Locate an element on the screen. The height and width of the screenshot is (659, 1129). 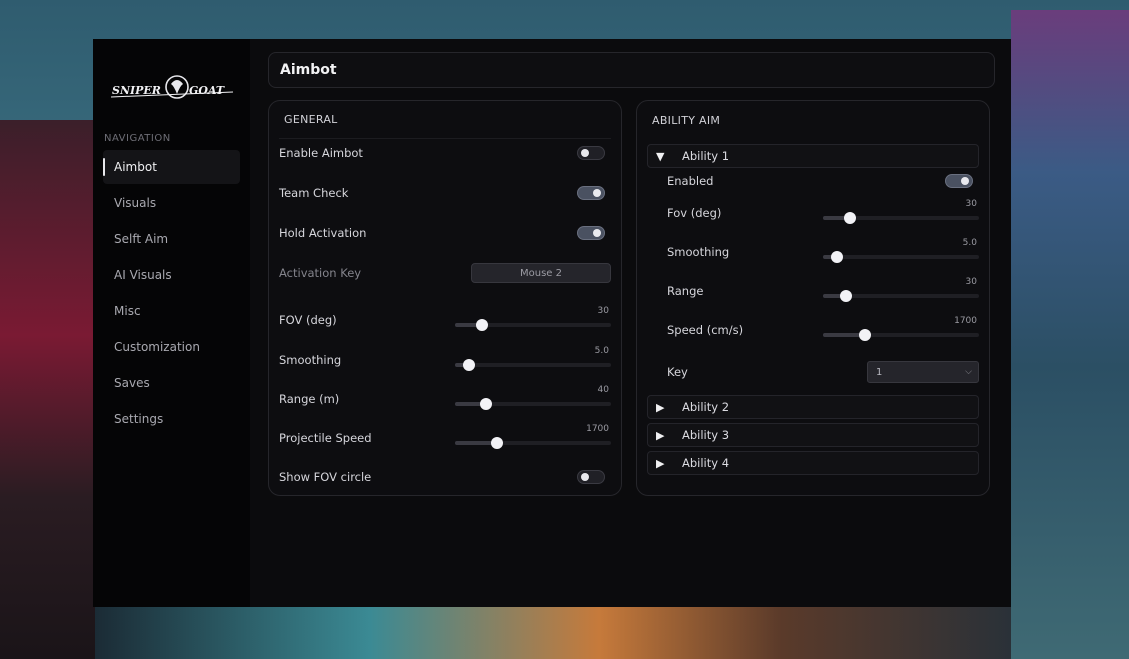
setting-fov: FOV (deg) 30 is located at coordinates (445, 320).